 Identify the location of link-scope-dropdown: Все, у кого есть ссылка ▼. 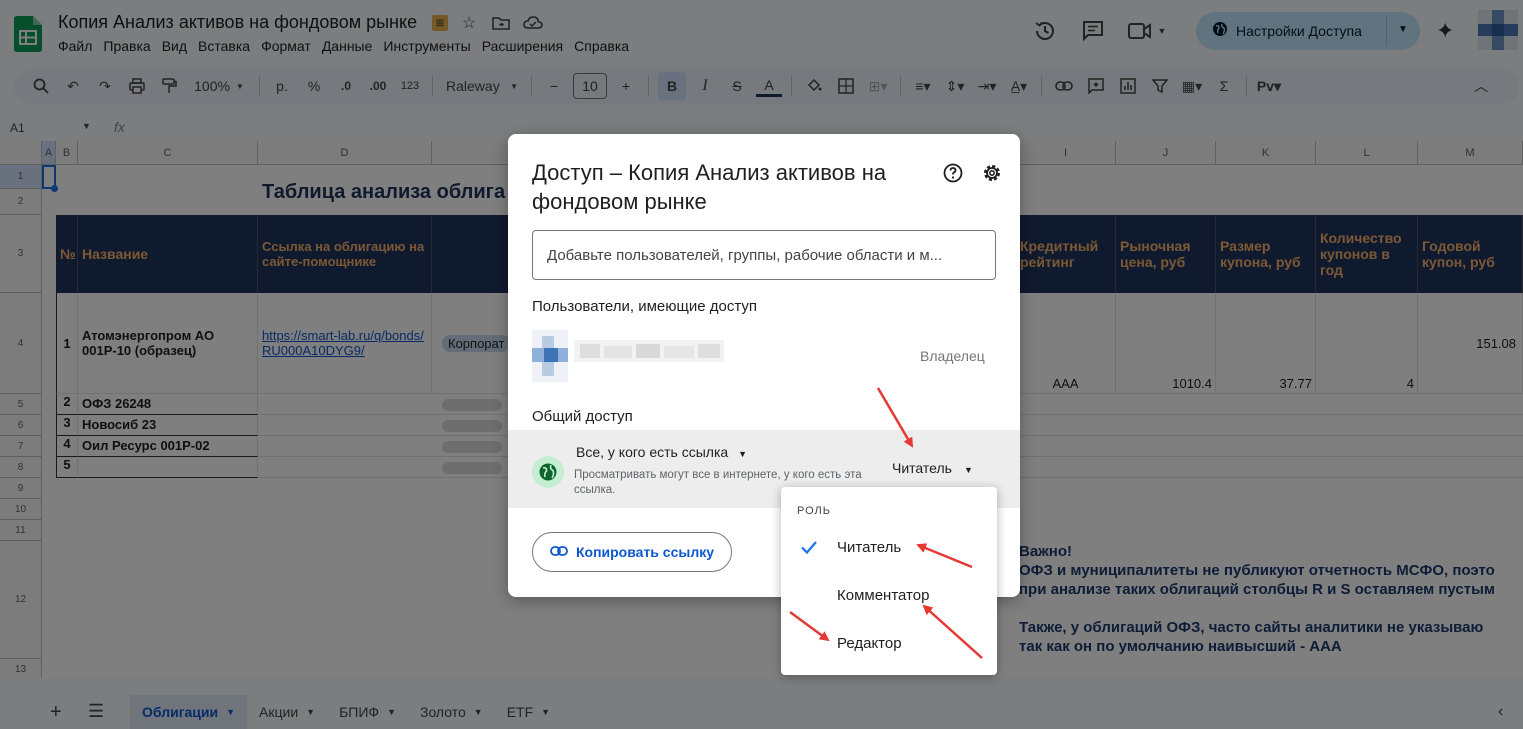
(661, 452).